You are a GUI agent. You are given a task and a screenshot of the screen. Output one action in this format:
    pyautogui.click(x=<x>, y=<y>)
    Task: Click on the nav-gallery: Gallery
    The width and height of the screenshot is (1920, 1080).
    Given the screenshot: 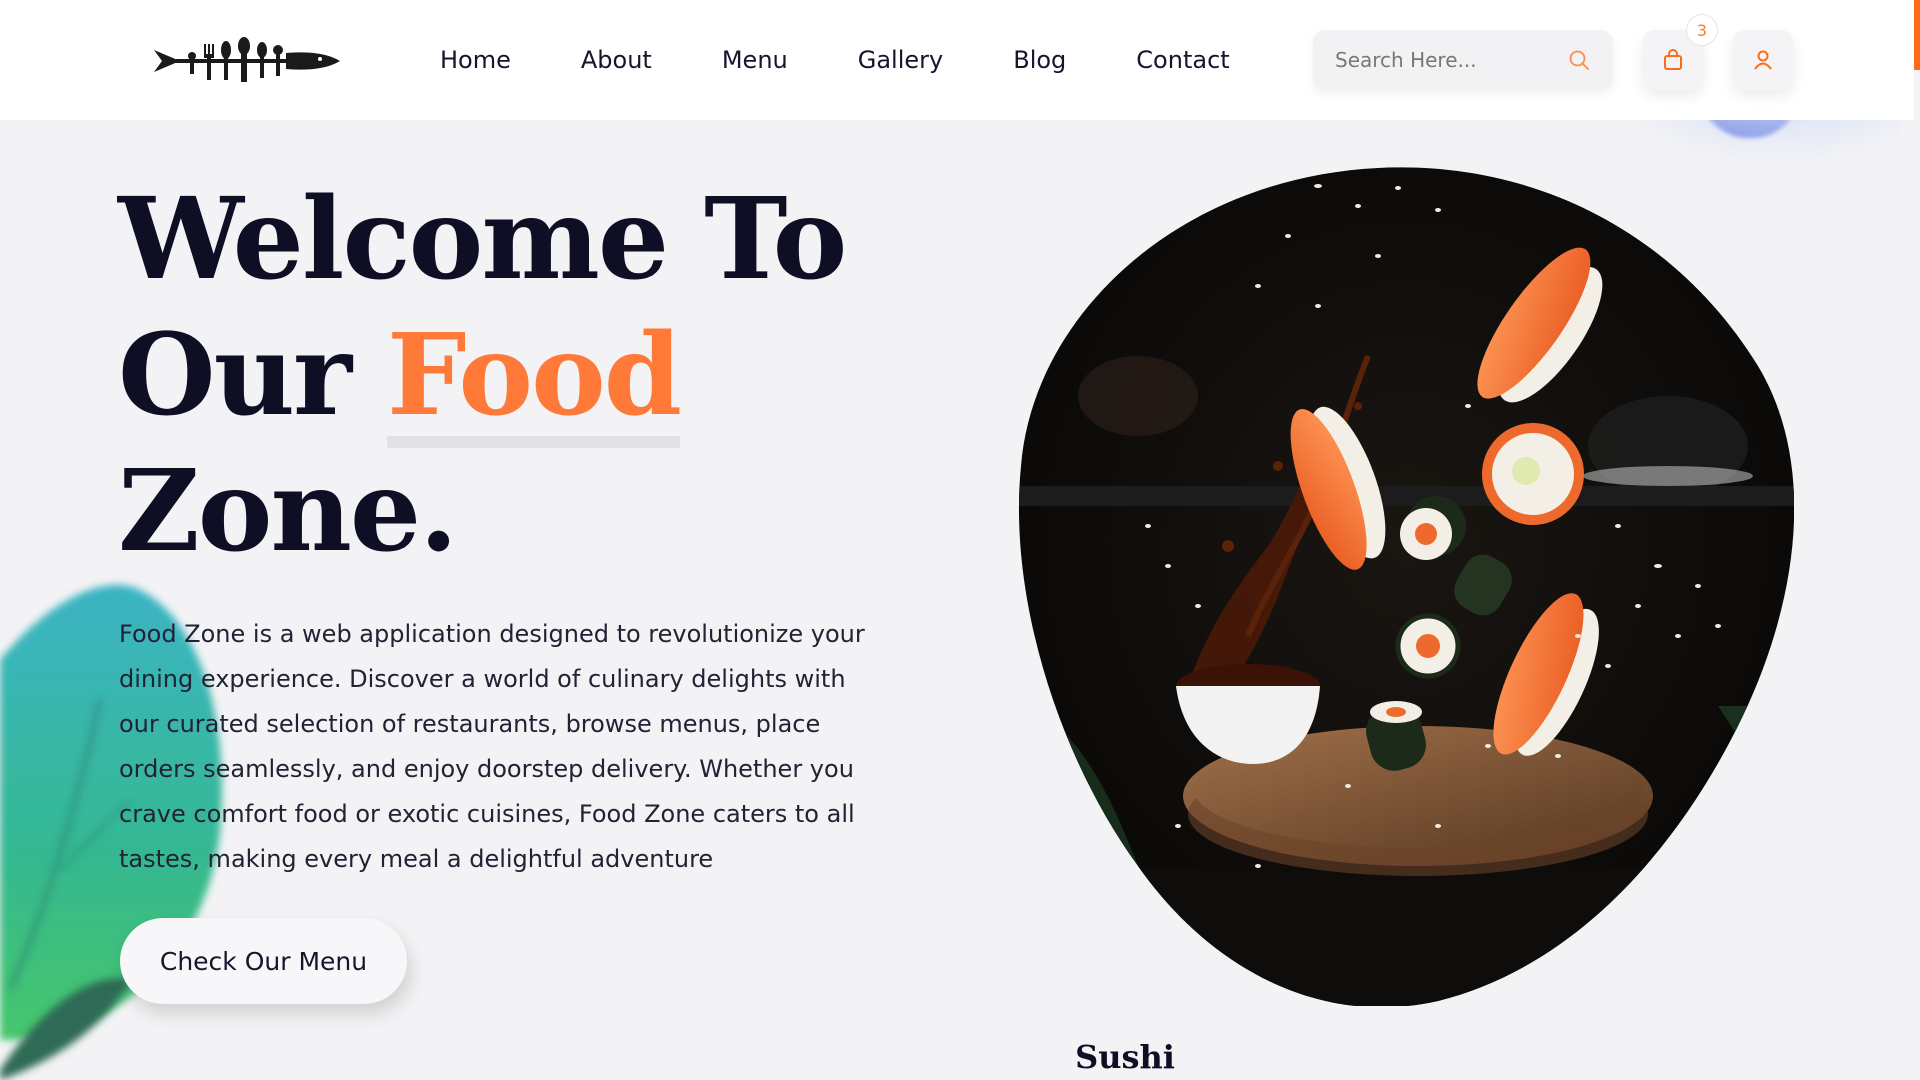 What is the action you would take?
    pyautogui.click(x=900, y=60)
    